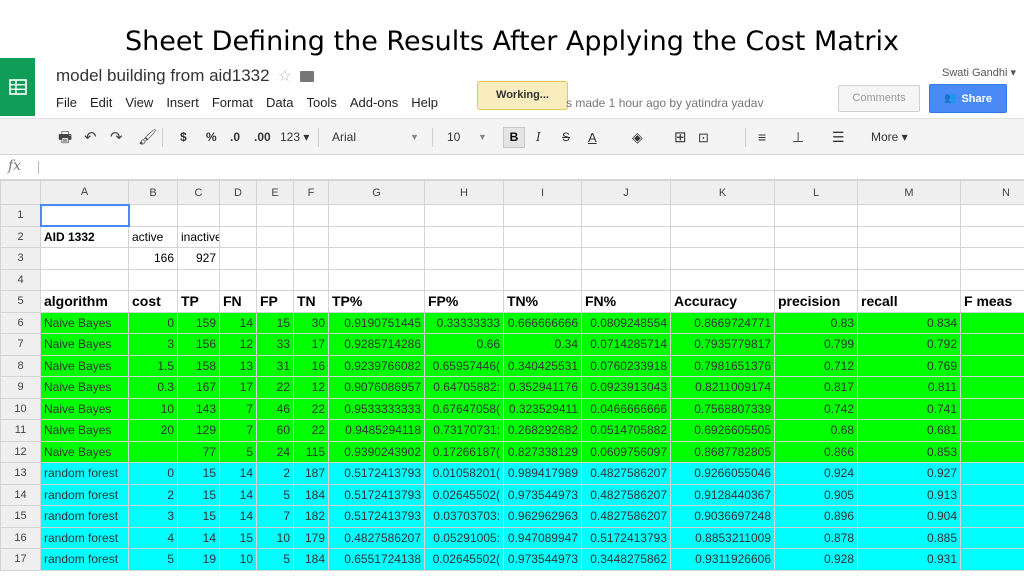 This screenshot has width=1024, height=576. What do you see at coordinates (992, 192) in the screenshot?
I see `column-header-n: N` at bounding box center [992, 192].